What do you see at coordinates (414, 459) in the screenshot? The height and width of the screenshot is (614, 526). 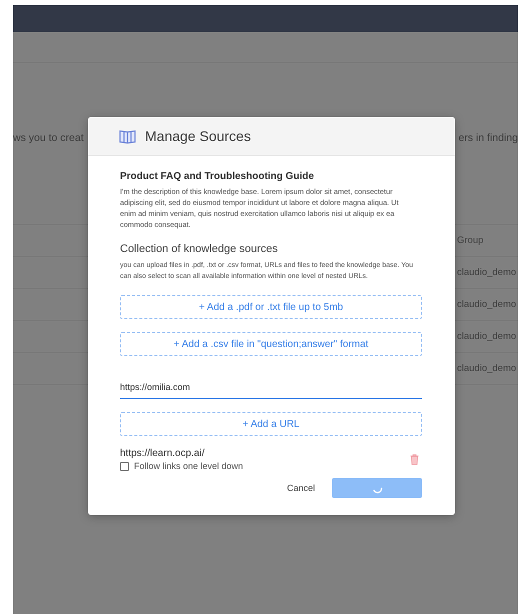 I see `trash-icon` at bounding box center [414, 459].